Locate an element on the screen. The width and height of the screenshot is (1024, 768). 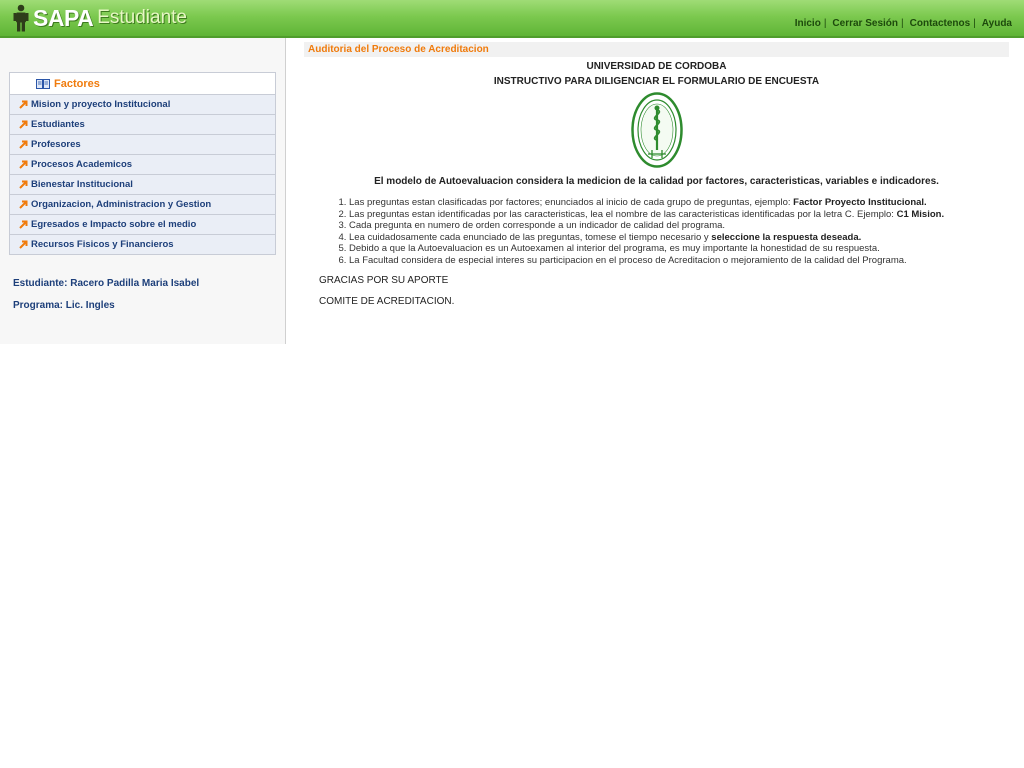
book-icon is located at coordinates (43, 83).